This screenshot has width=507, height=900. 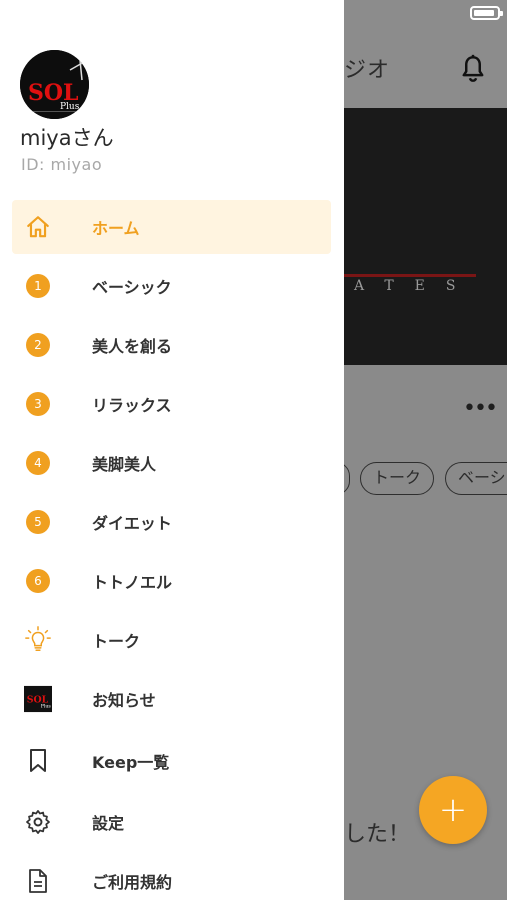 What do you see at coordinates (132, 405) in the screenshot?
I see `menu-label: リラックス` at bounding box center [132, 405].